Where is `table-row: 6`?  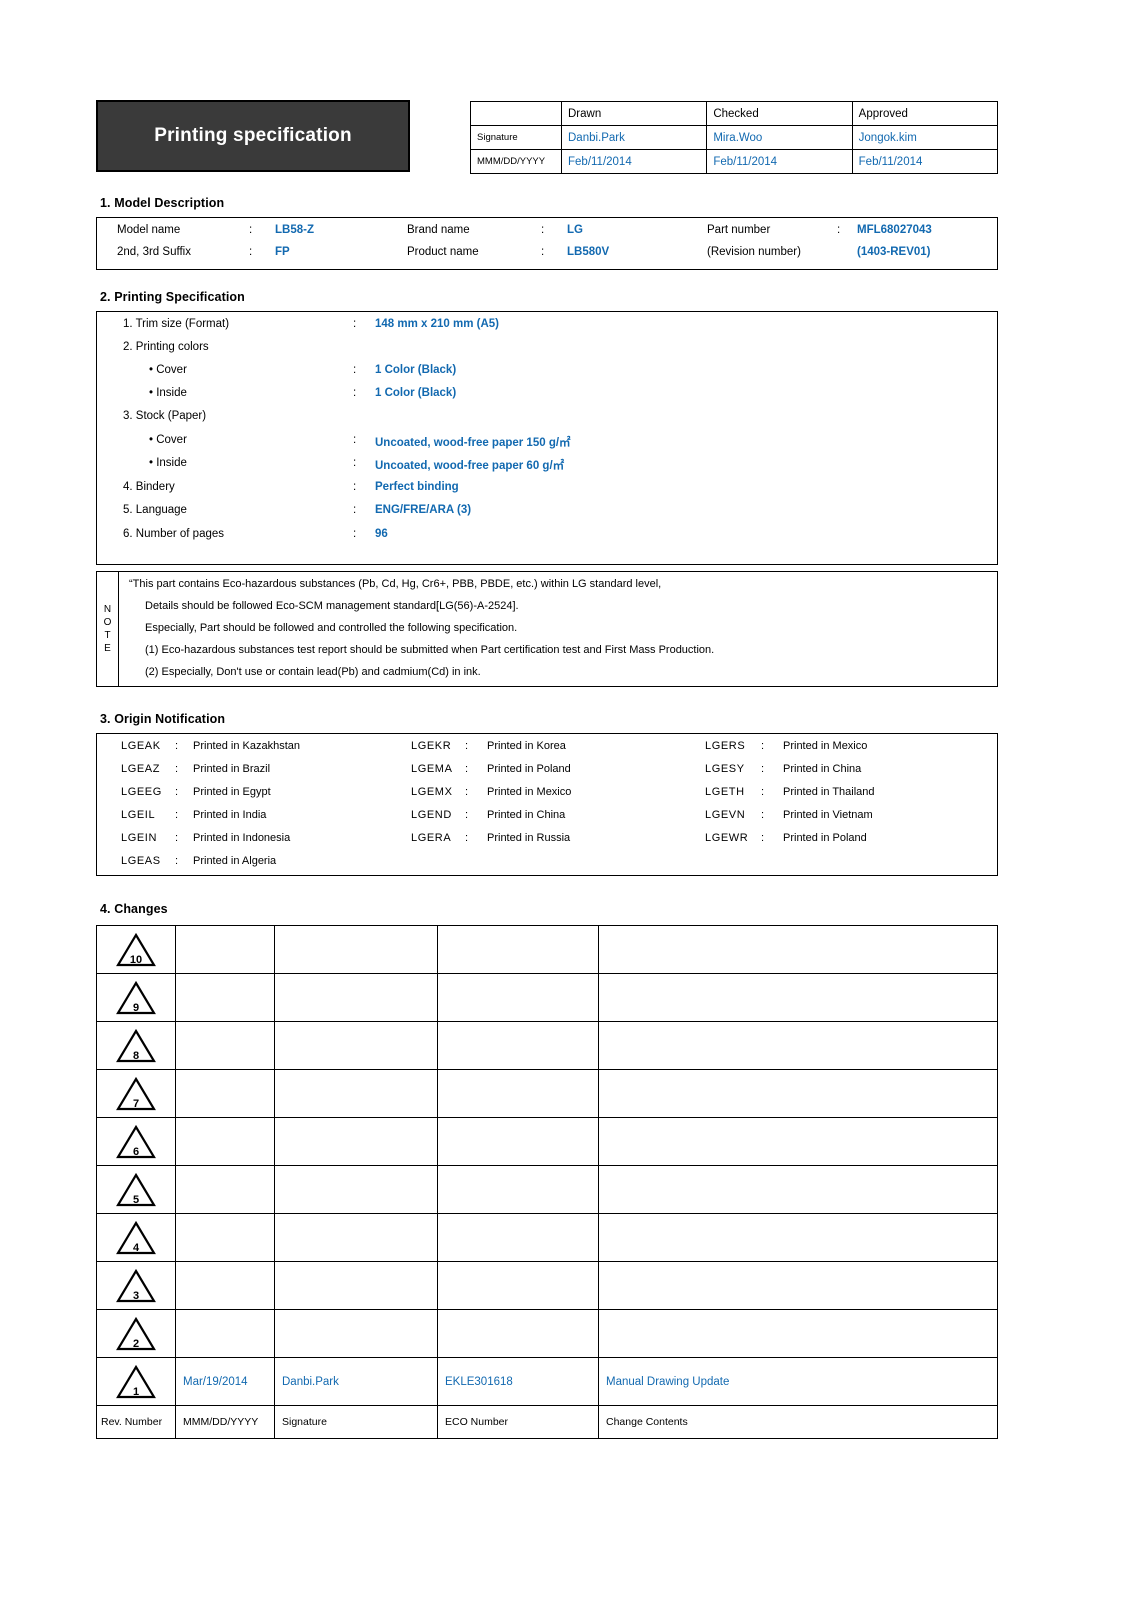
table-row: 6 is located at coordinates (547, 1141).